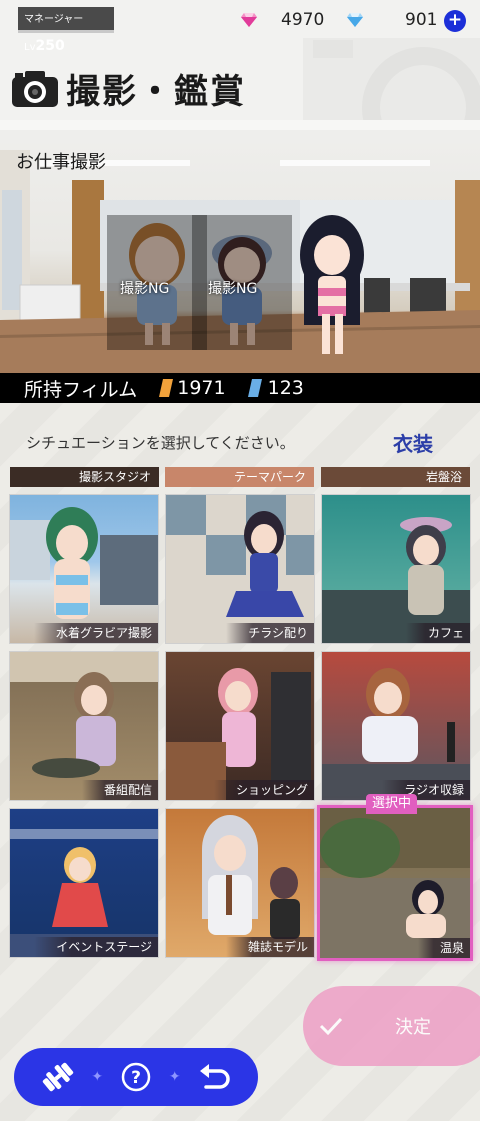 This screenshot has height=1121, width=480. I want to click on situation-label: カフェ, so click(437, 633).